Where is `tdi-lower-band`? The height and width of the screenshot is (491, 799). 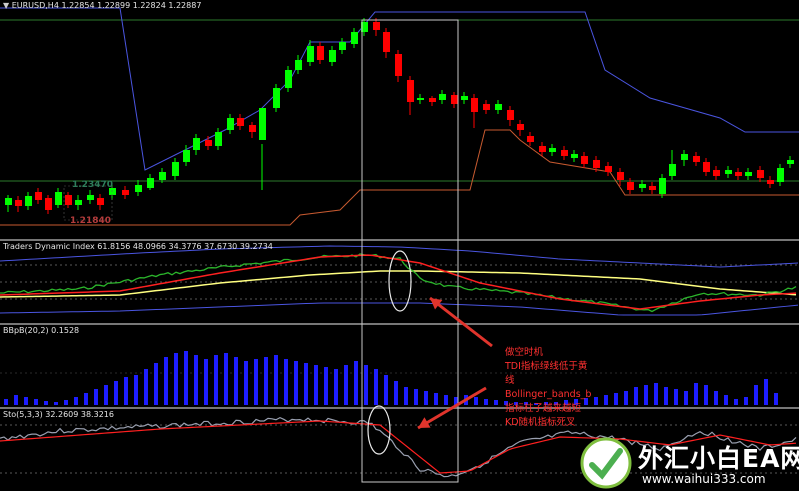 tdi-lower-band is located at coordinates (399, 309).